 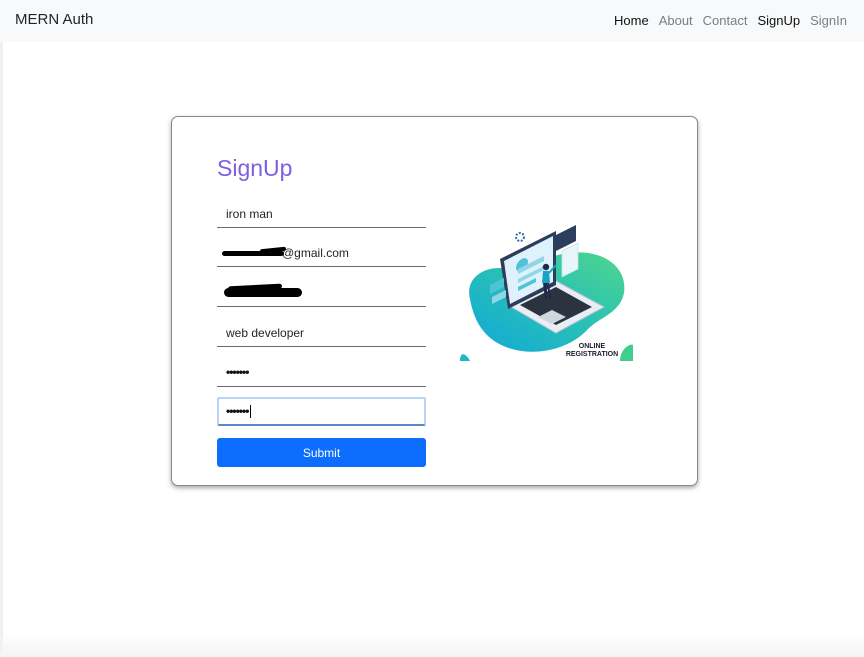 I want to click on nav-home: Home, so click(x=631, y=20).